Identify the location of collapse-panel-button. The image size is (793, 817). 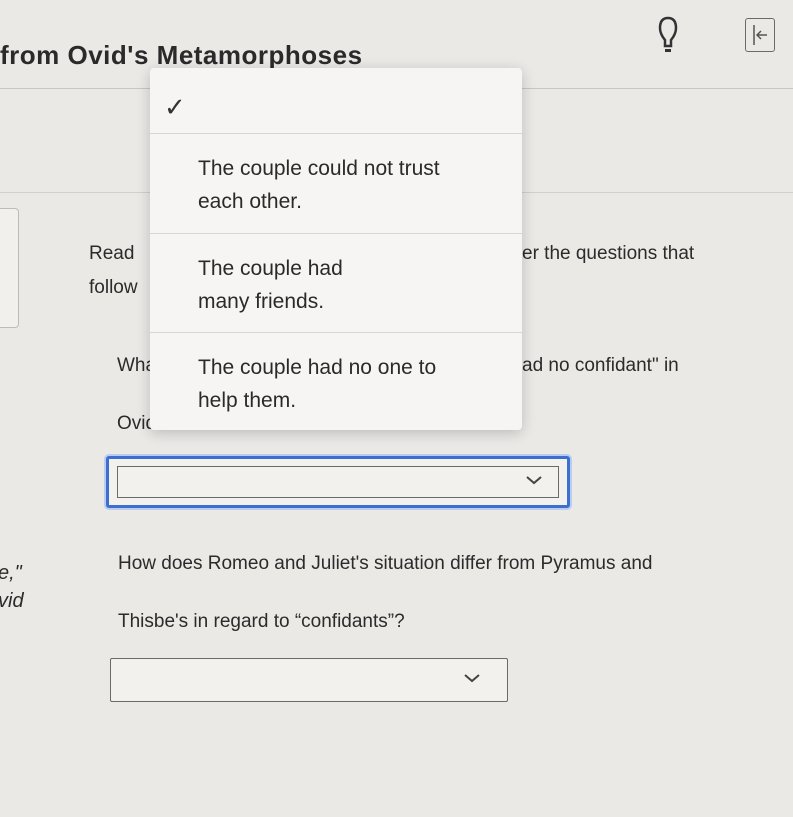
(760, 35).